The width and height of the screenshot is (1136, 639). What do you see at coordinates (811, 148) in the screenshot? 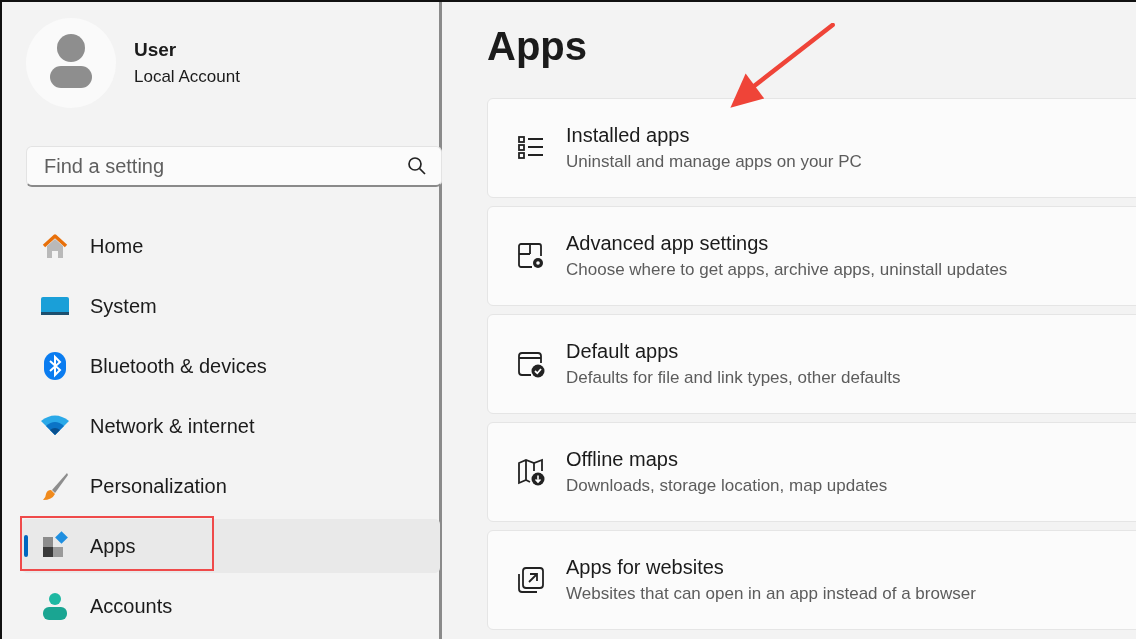
I see `settings-card: Installed apps Uninstall and manage apps on your PC` at bounding box center [811, 148].